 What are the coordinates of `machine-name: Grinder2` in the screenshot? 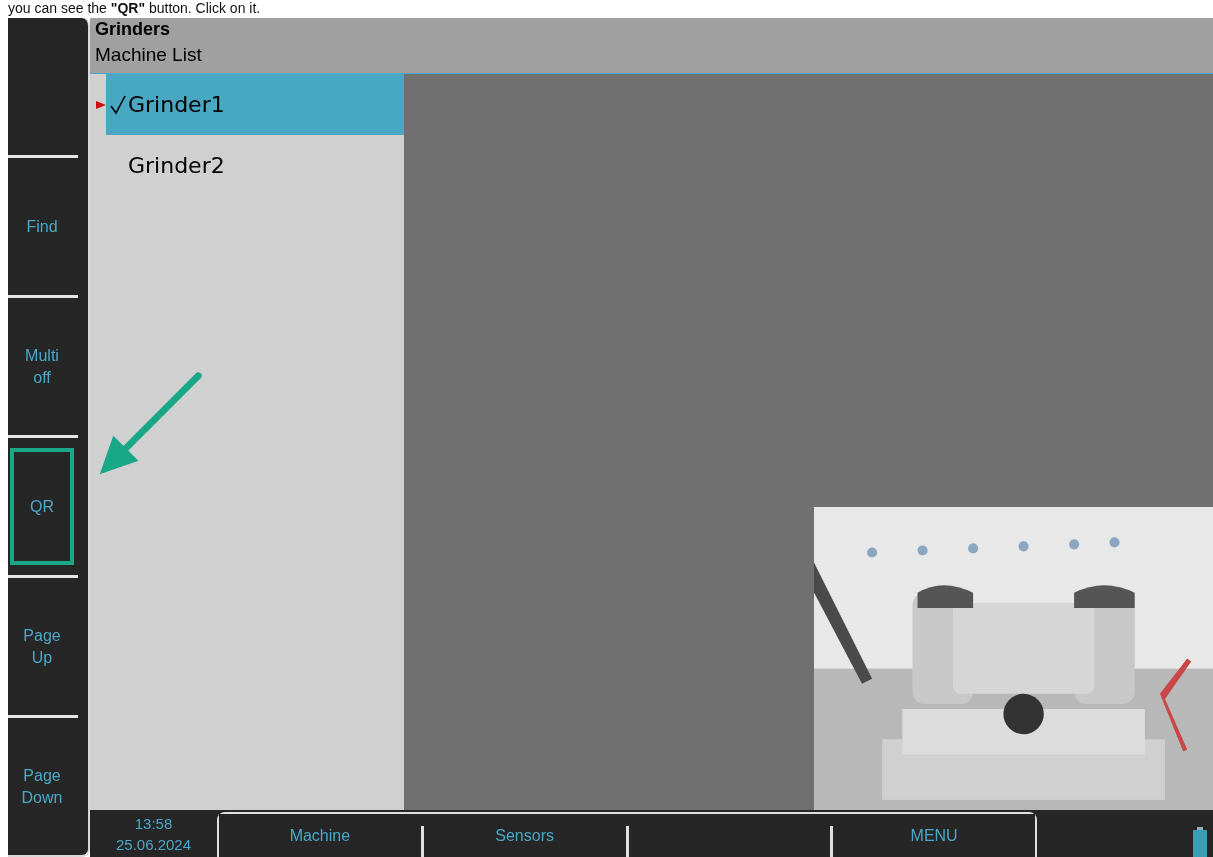 It's located at (176, 165).